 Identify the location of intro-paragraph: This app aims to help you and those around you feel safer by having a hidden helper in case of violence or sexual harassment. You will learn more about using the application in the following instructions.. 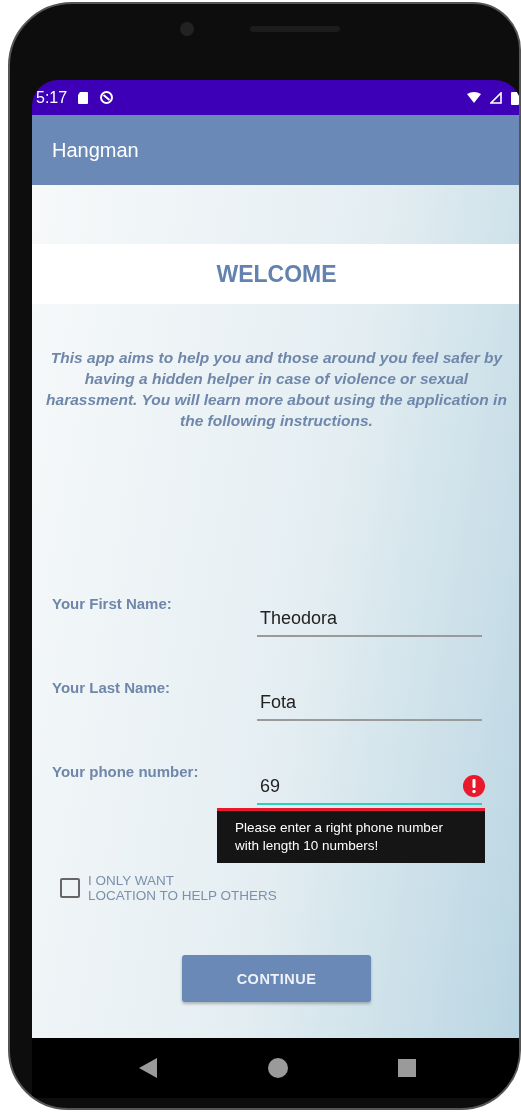
(276, 389).